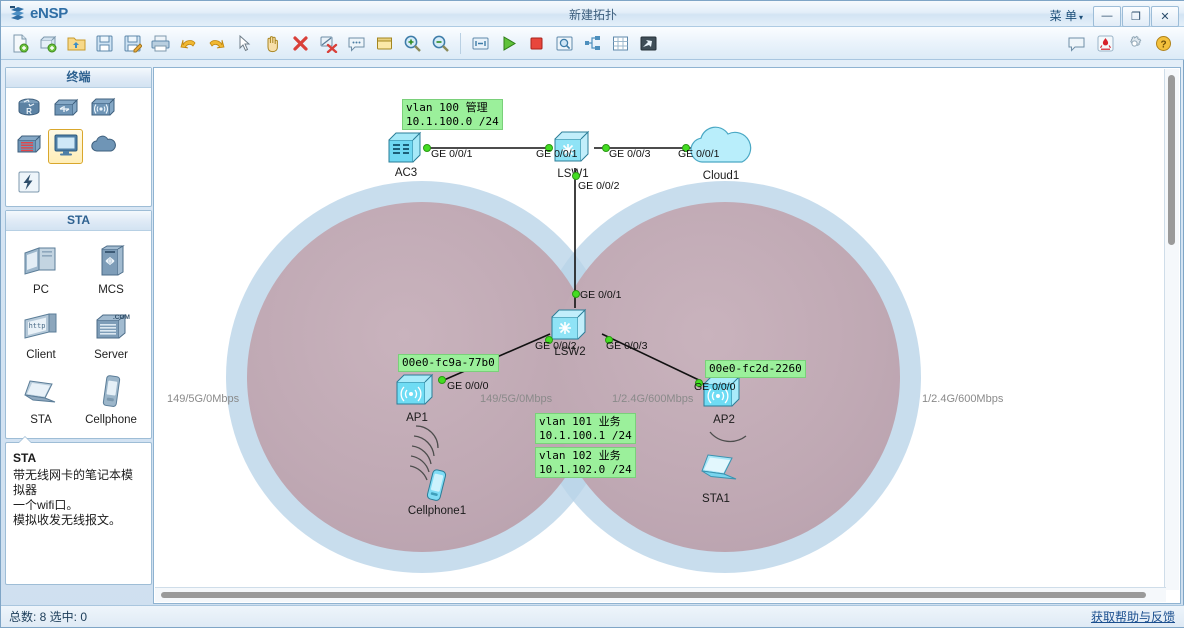 The image size is (1184, 628). I want to click on port-label-ac3-ge001: GE 0/0/1, so click(452, 154).